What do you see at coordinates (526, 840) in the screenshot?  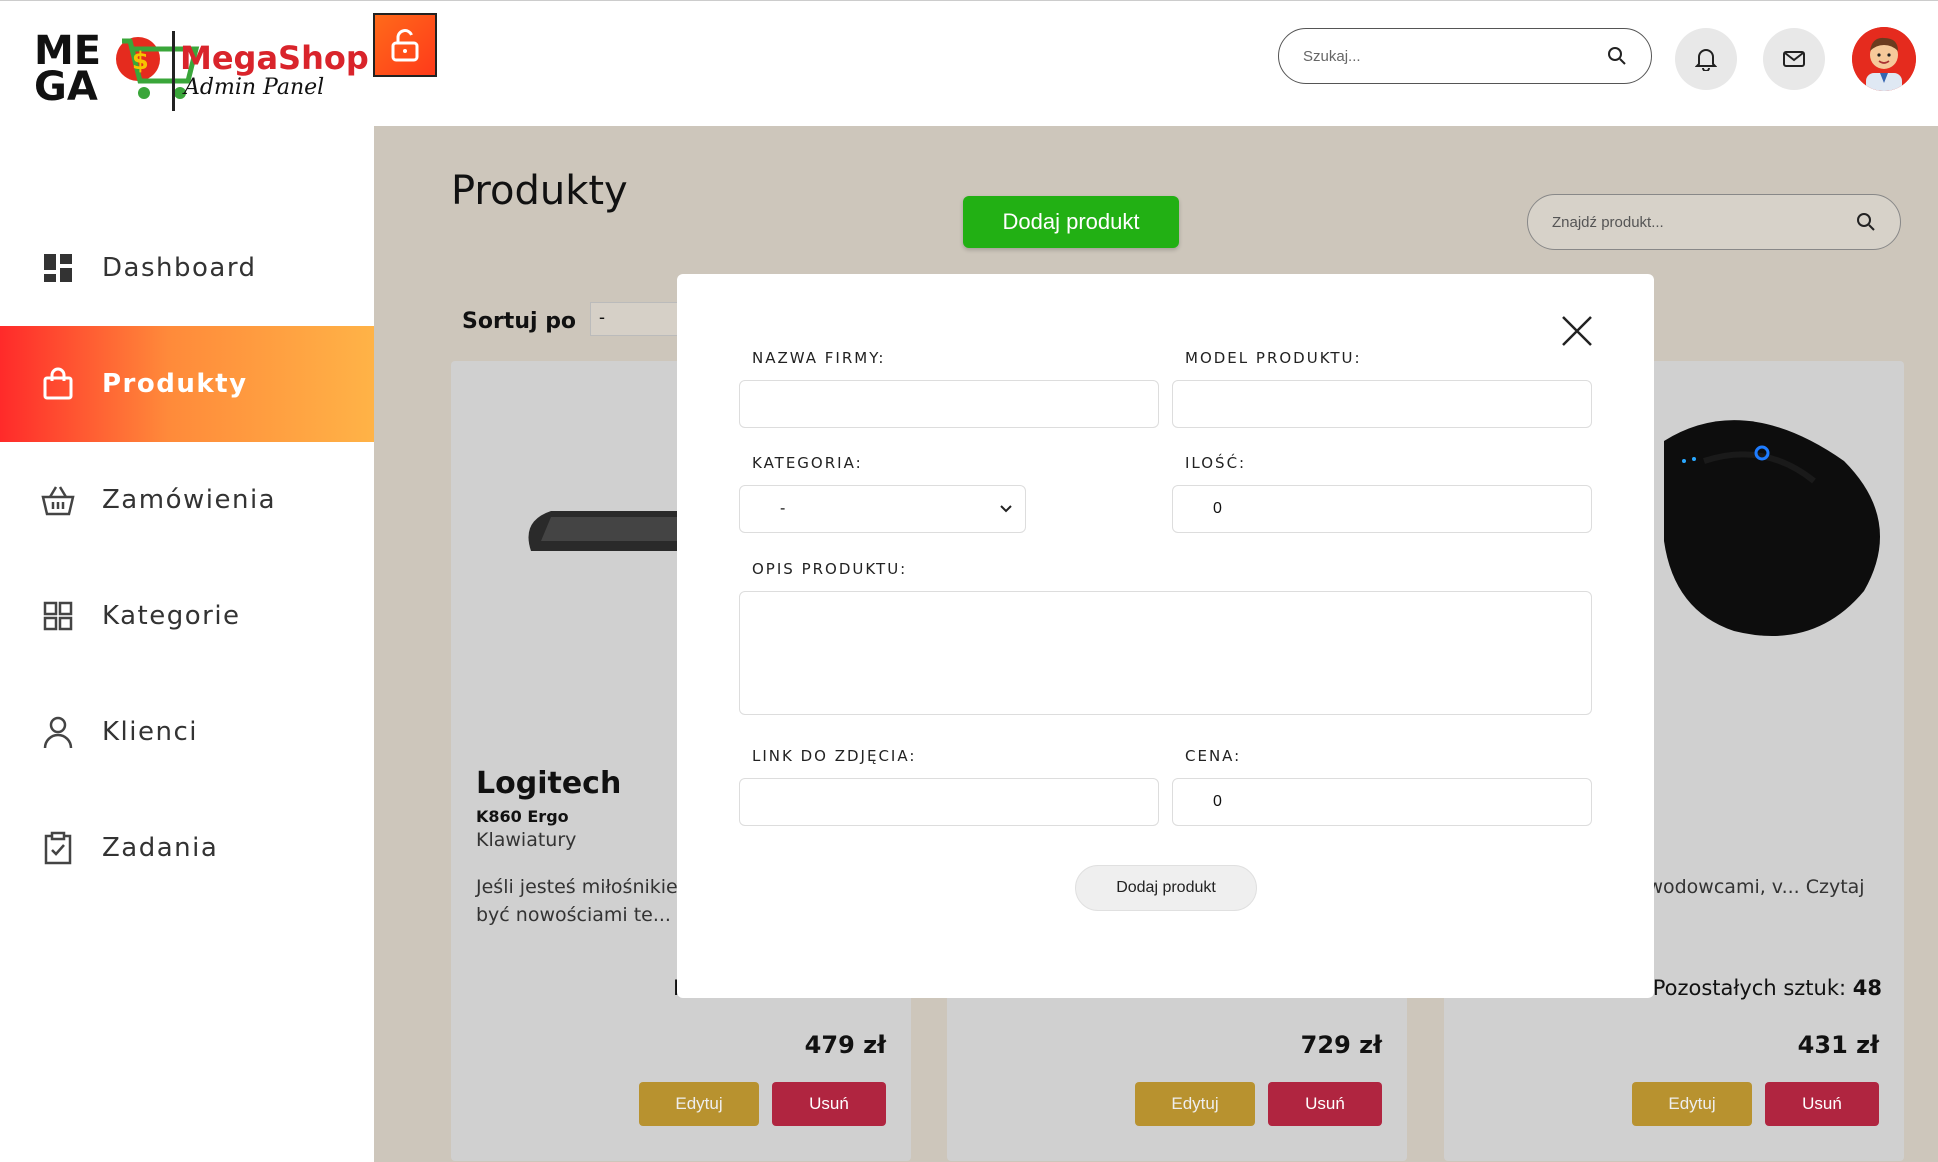 I see `product-category: Klawiatury` at bounding box center [526, 840].